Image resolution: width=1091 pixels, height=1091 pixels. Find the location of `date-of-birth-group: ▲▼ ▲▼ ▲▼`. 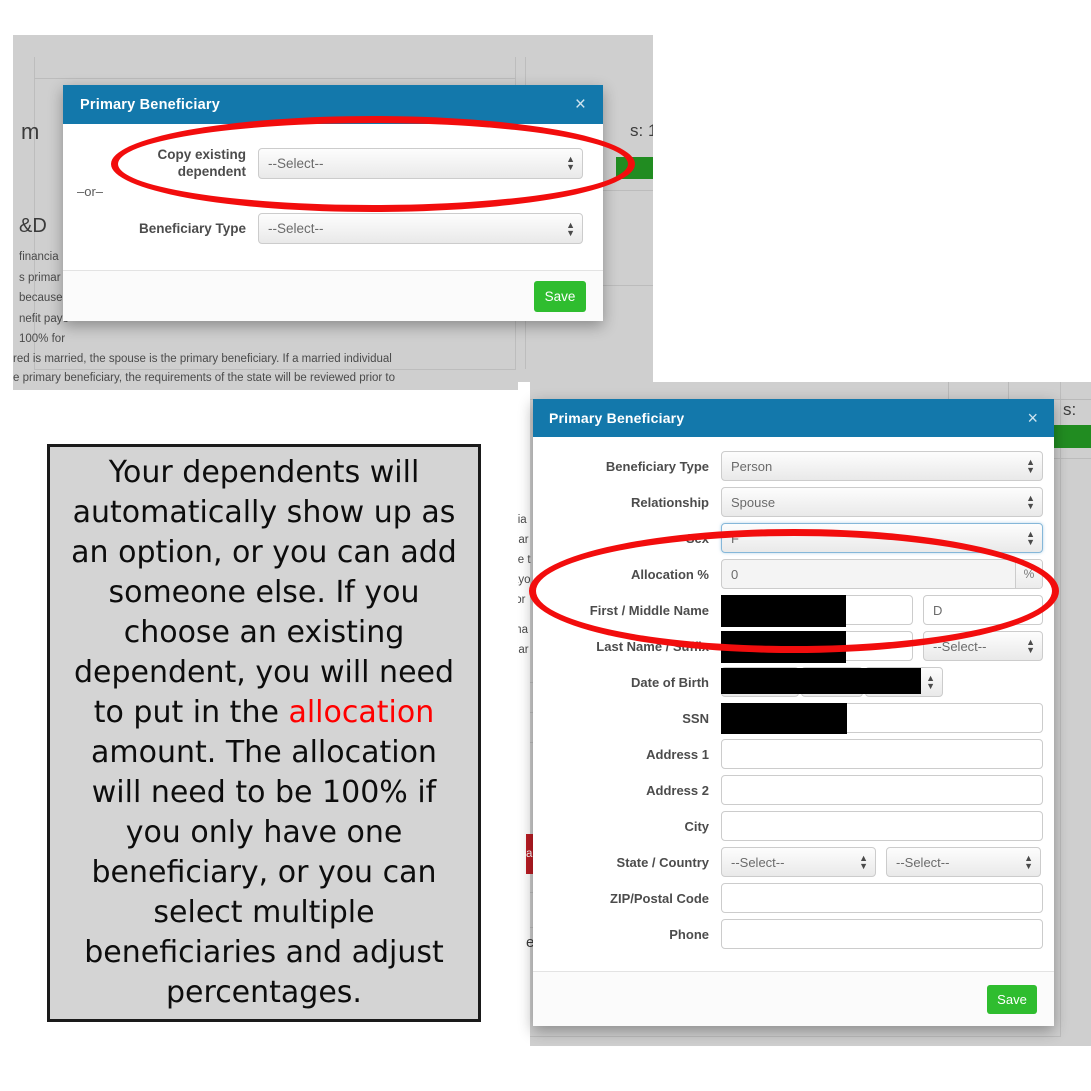

date-of-birth-group: ▲▼ ▲▼ ▲▼ is located at coordinates (833, 682).